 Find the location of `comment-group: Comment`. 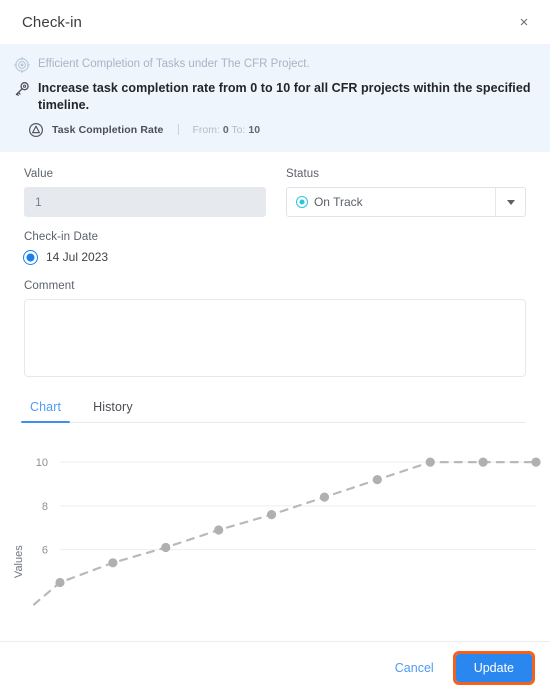

comment-group: Comment is located at coordinates (275, 331).